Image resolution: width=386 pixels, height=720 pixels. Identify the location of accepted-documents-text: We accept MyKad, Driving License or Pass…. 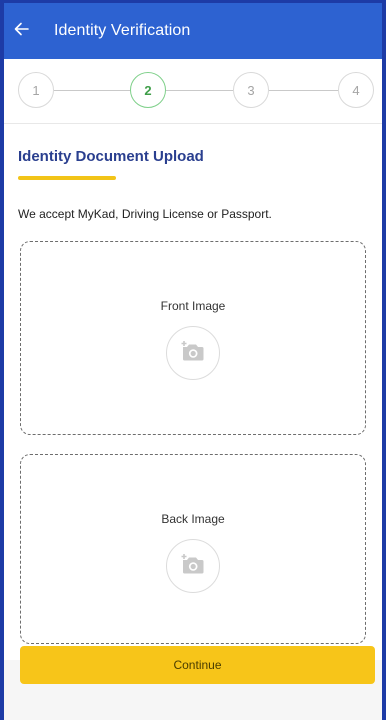
(145, 214).